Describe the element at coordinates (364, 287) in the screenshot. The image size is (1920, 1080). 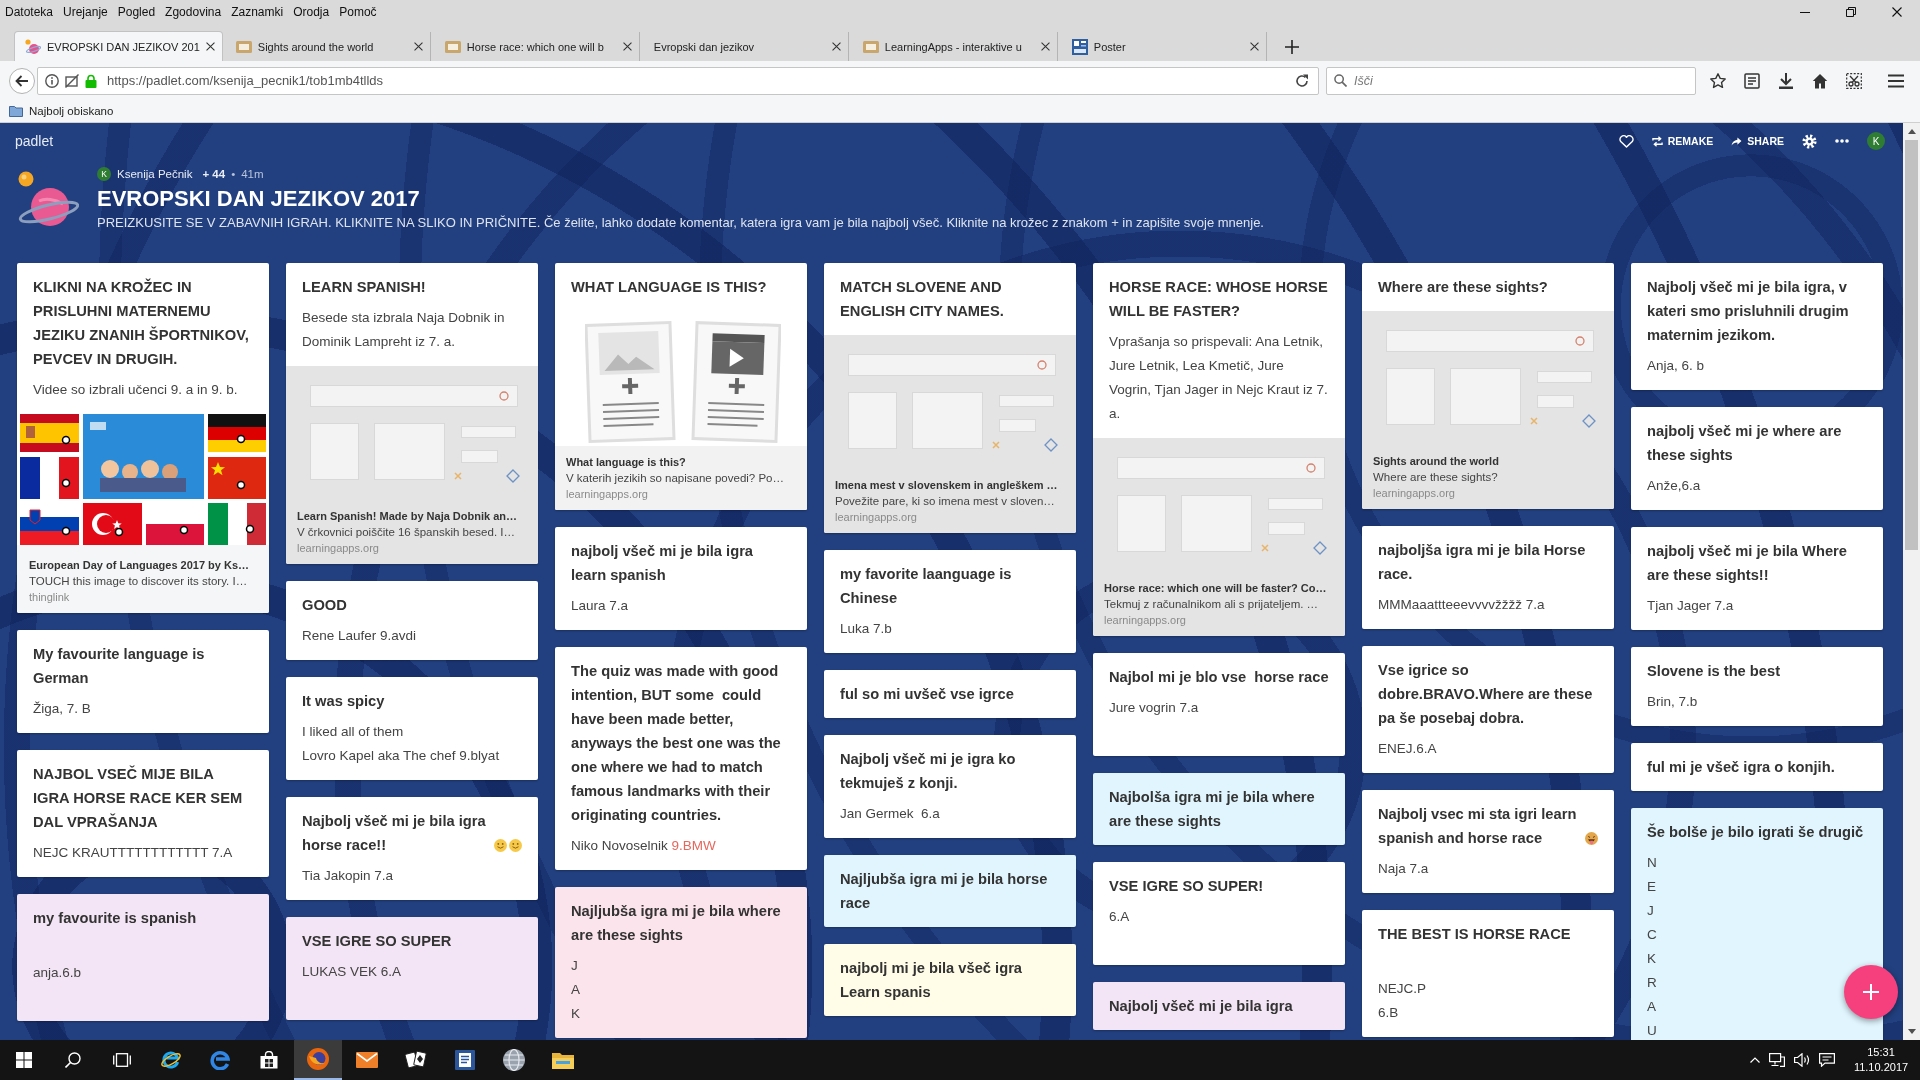
I see `card-title: LEARN SPANISH!` at that location.